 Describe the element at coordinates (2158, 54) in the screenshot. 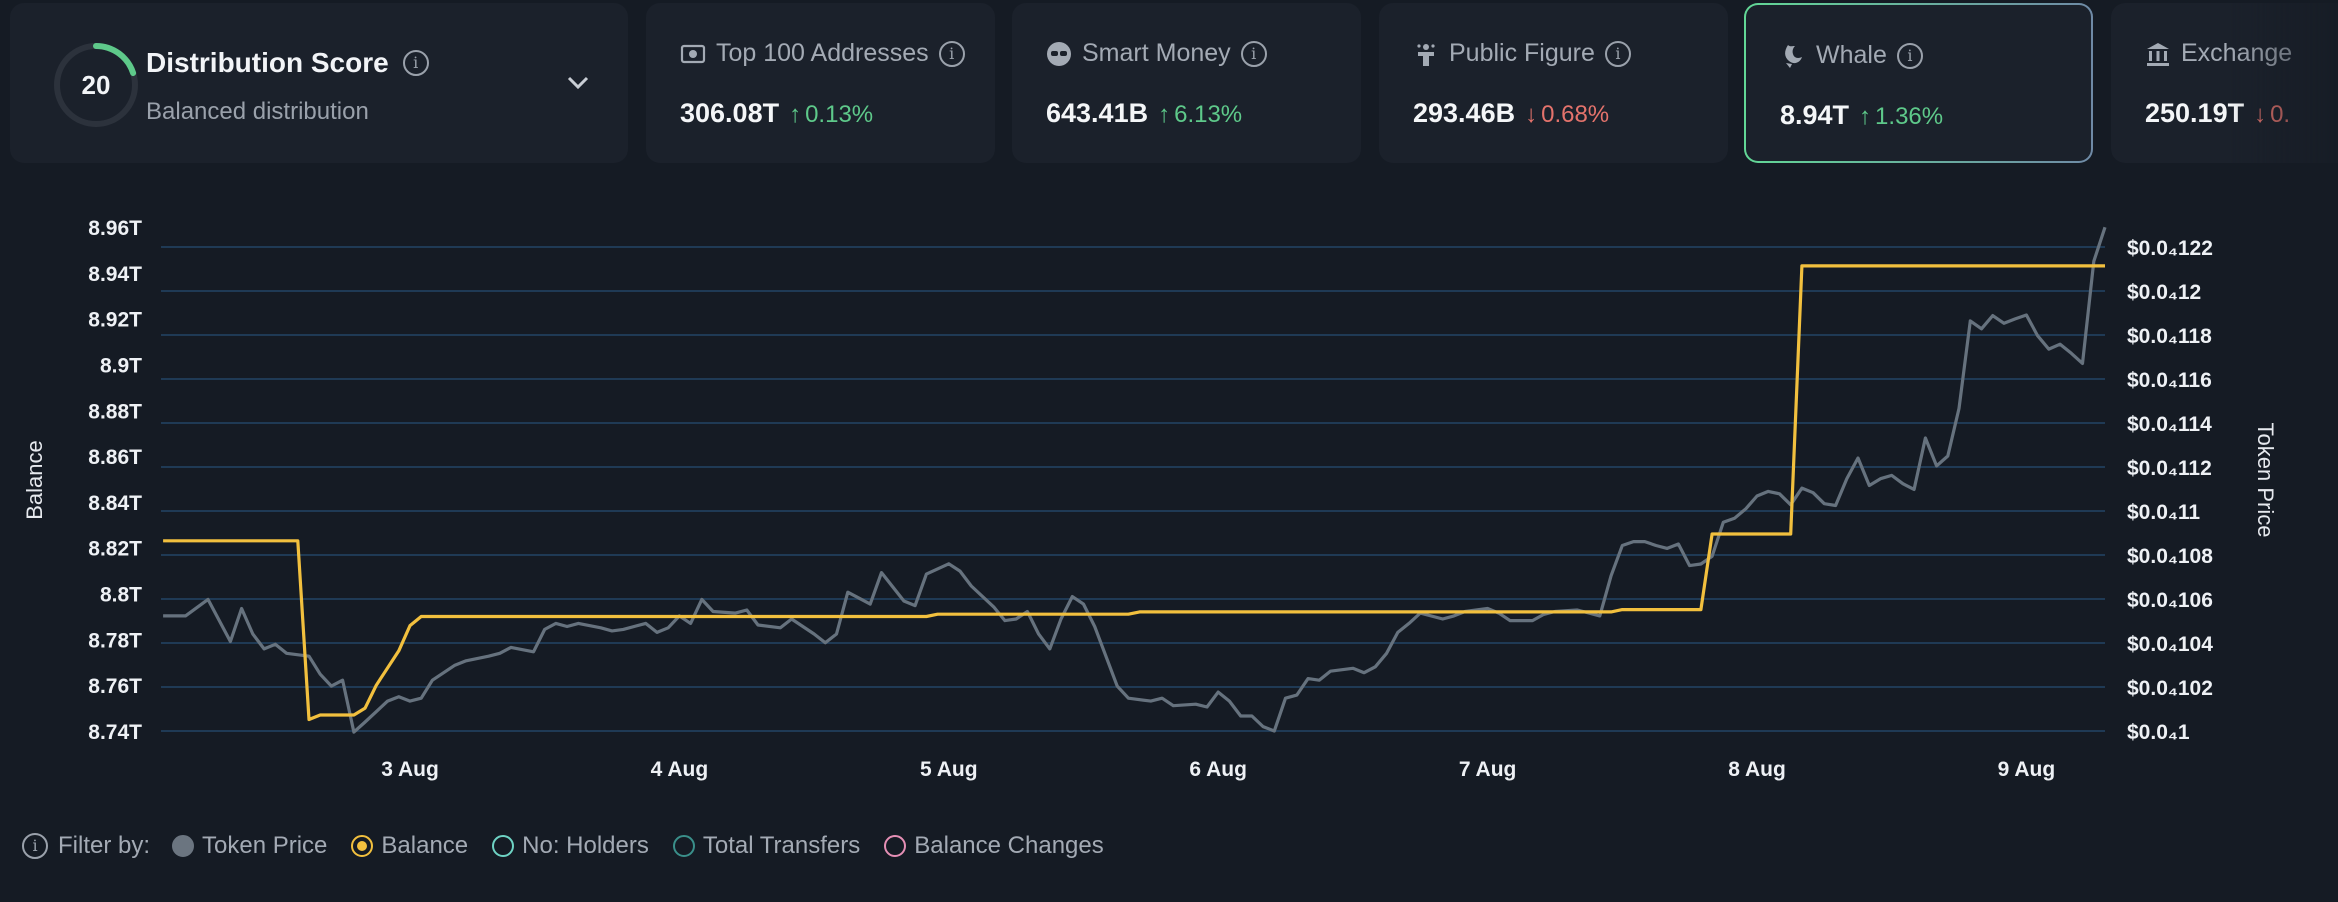

I see `bank-icon` at that location.